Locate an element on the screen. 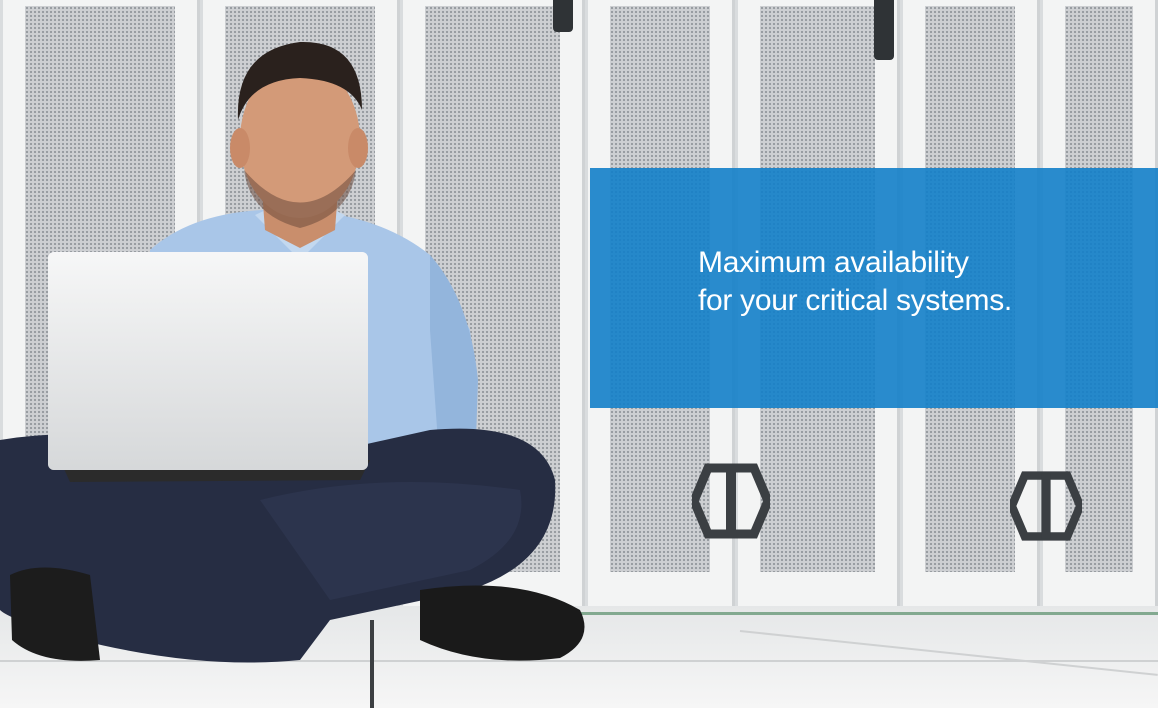 This screenshot has width=1158, height=708. rack-latch-icon is located at coordinates (884, 30).